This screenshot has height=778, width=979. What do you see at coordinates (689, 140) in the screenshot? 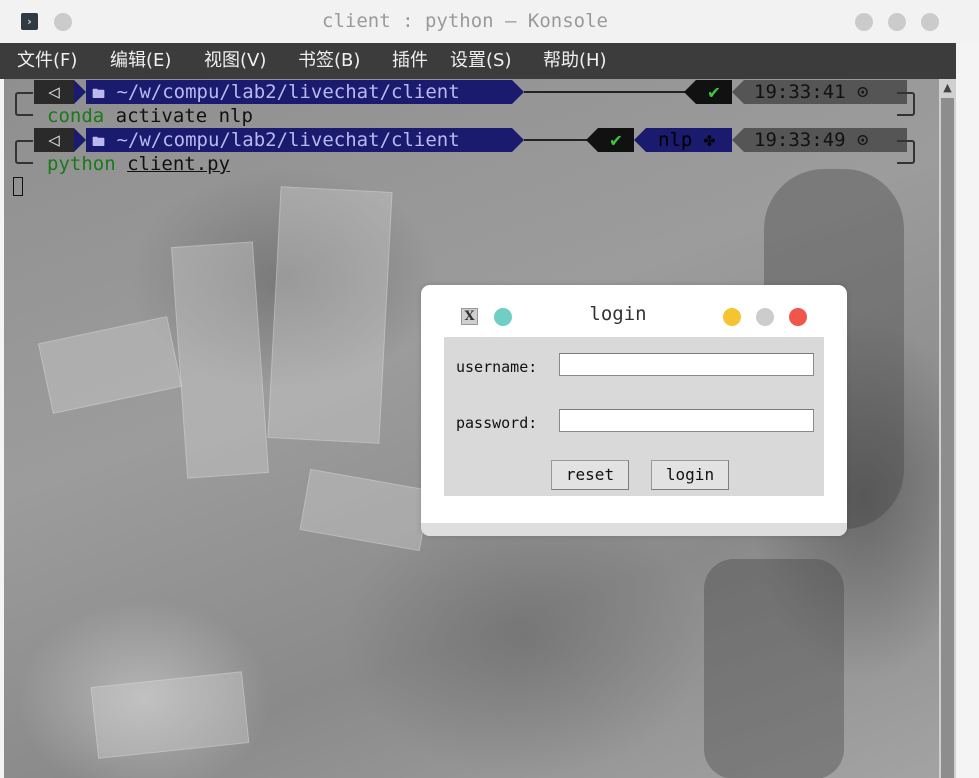
I see `conda-env: nlp ✤` at bounding box center [689, 140].